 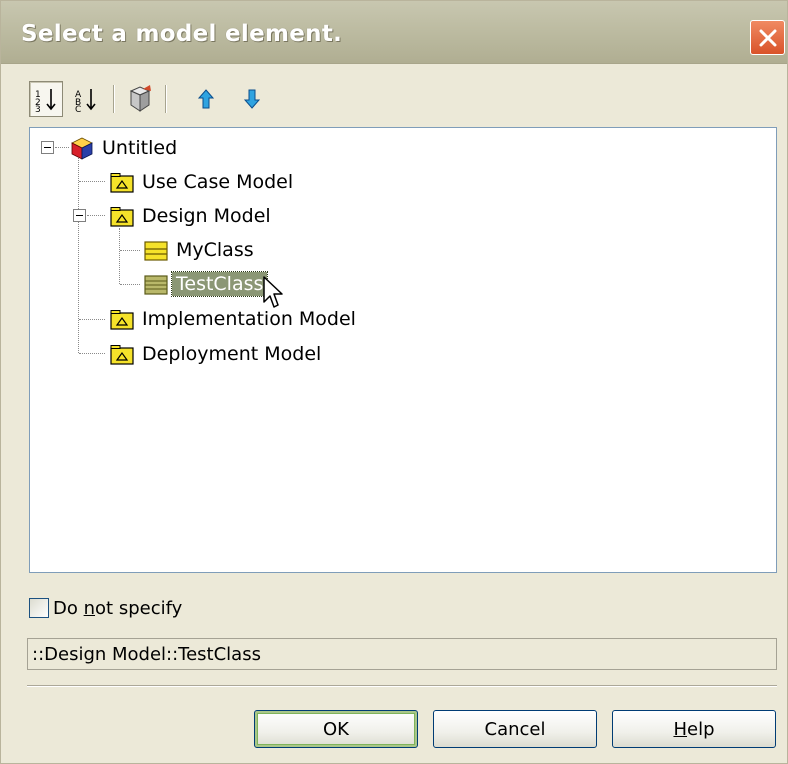 I want to click on model-cube-icon, so click(x=82, y=148).